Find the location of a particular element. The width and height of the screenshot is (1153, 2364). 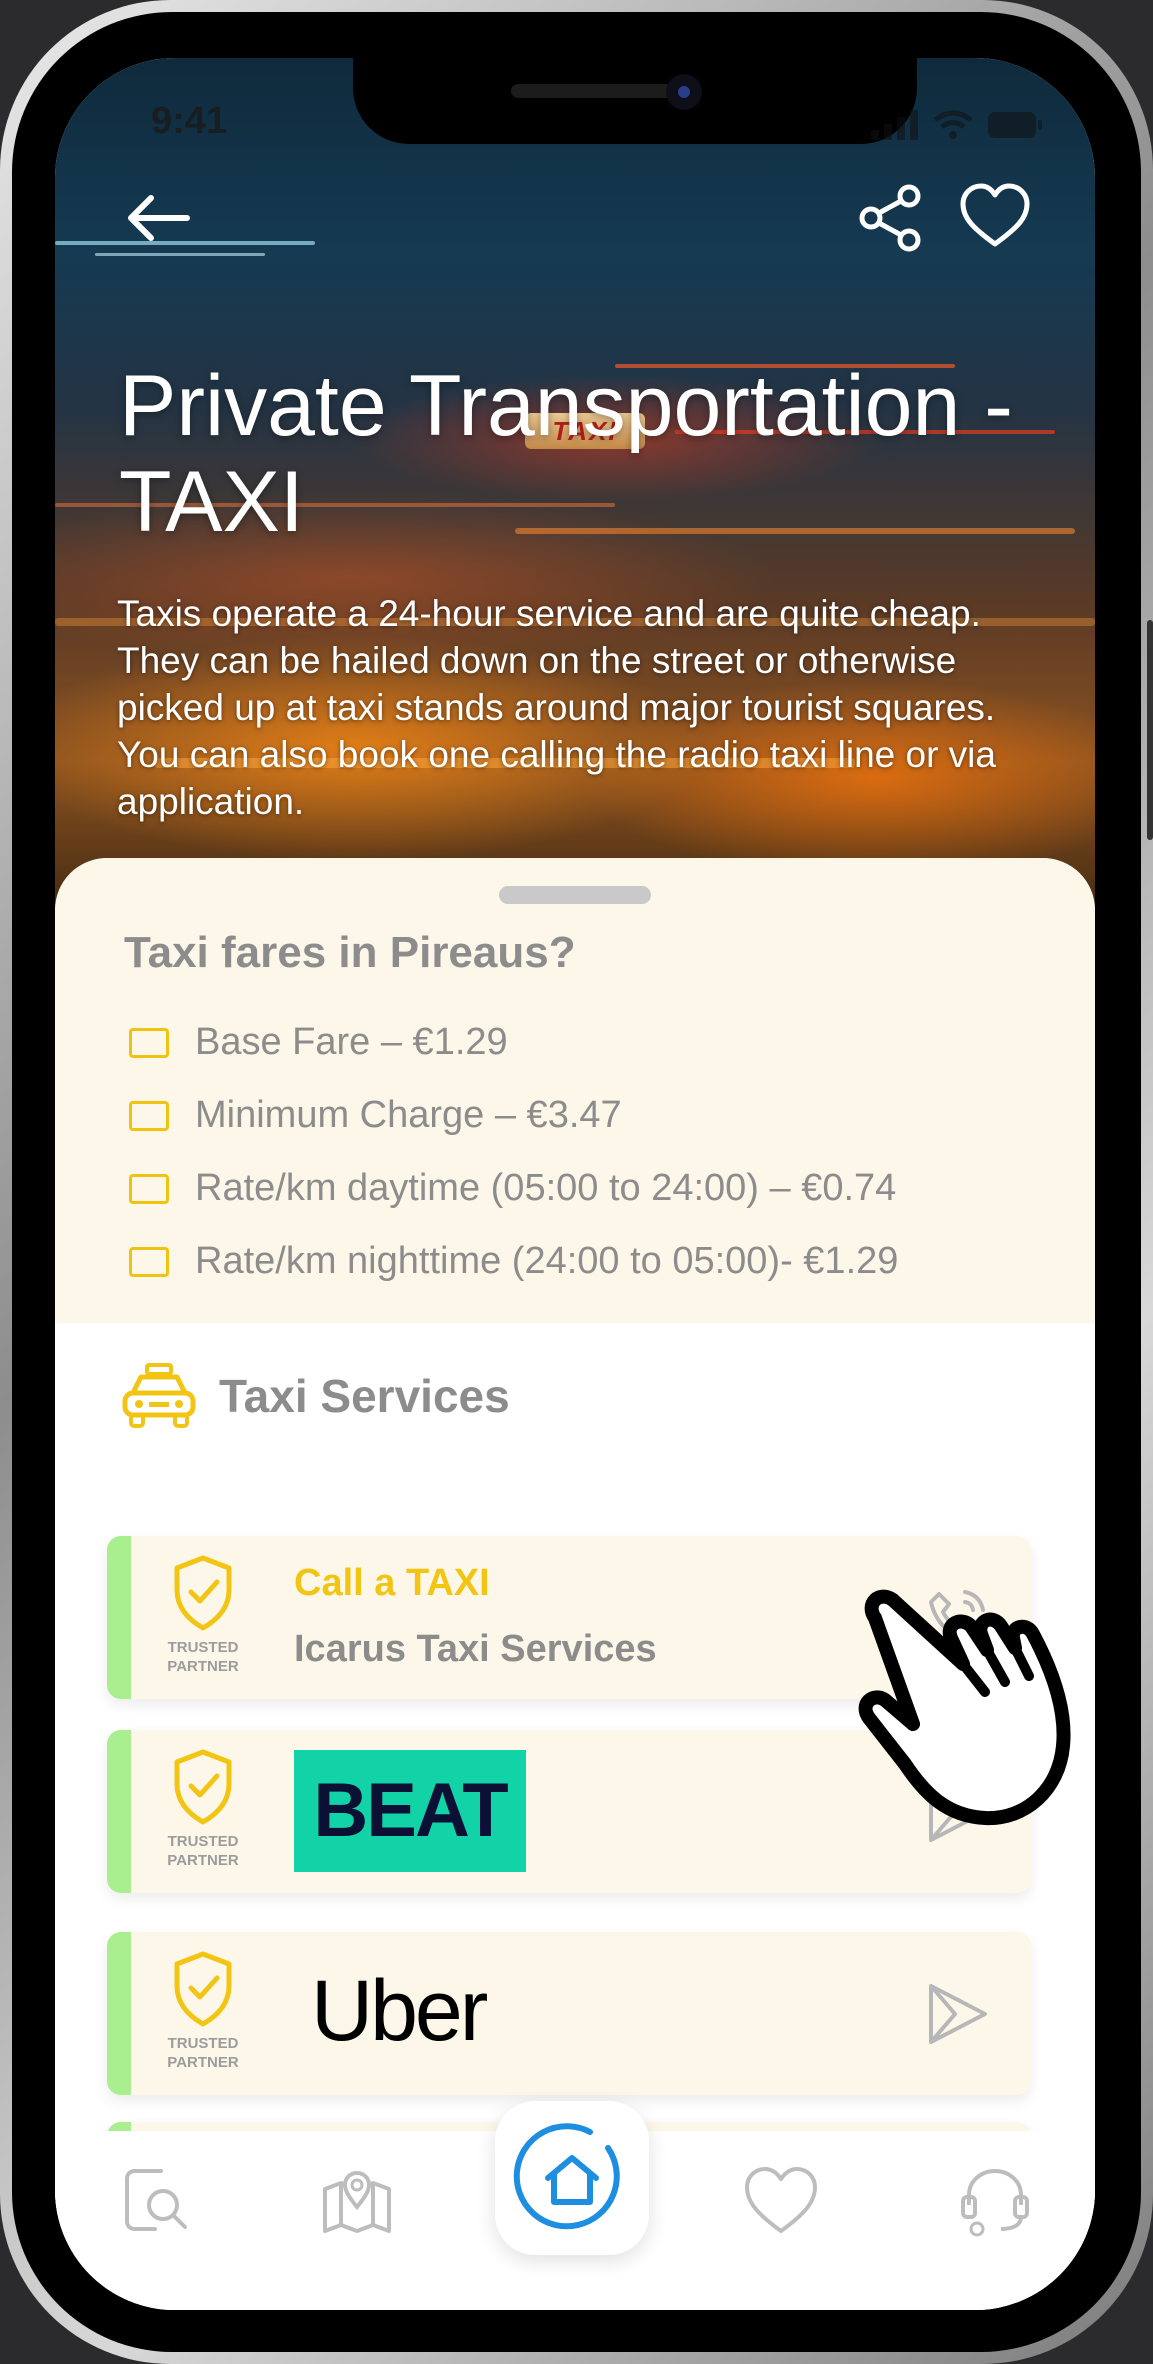

signal-icon is located at coordinates (894, 125).